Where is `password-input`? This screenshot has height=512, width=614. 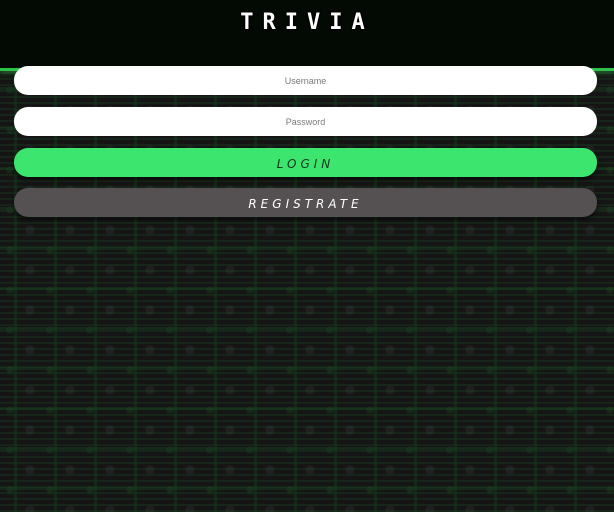 password-input is located at coordinates (305, 121).